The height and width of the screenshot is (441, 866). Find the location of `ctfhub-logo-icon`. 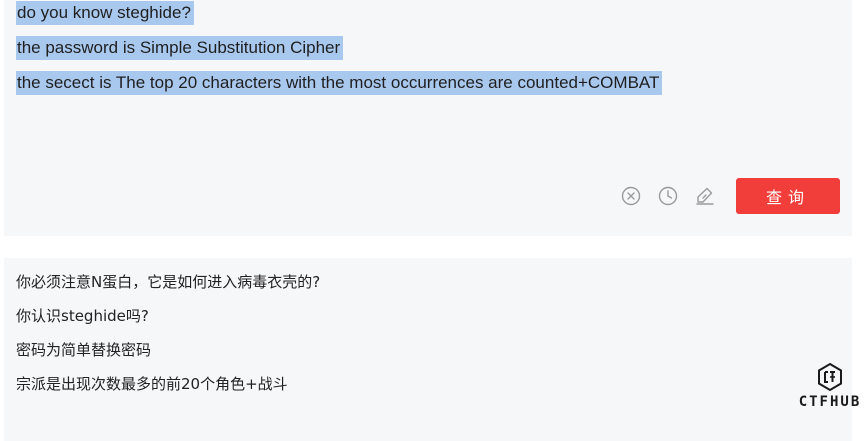

ctfhub-logo-icon is located at coordinates (830, 377).